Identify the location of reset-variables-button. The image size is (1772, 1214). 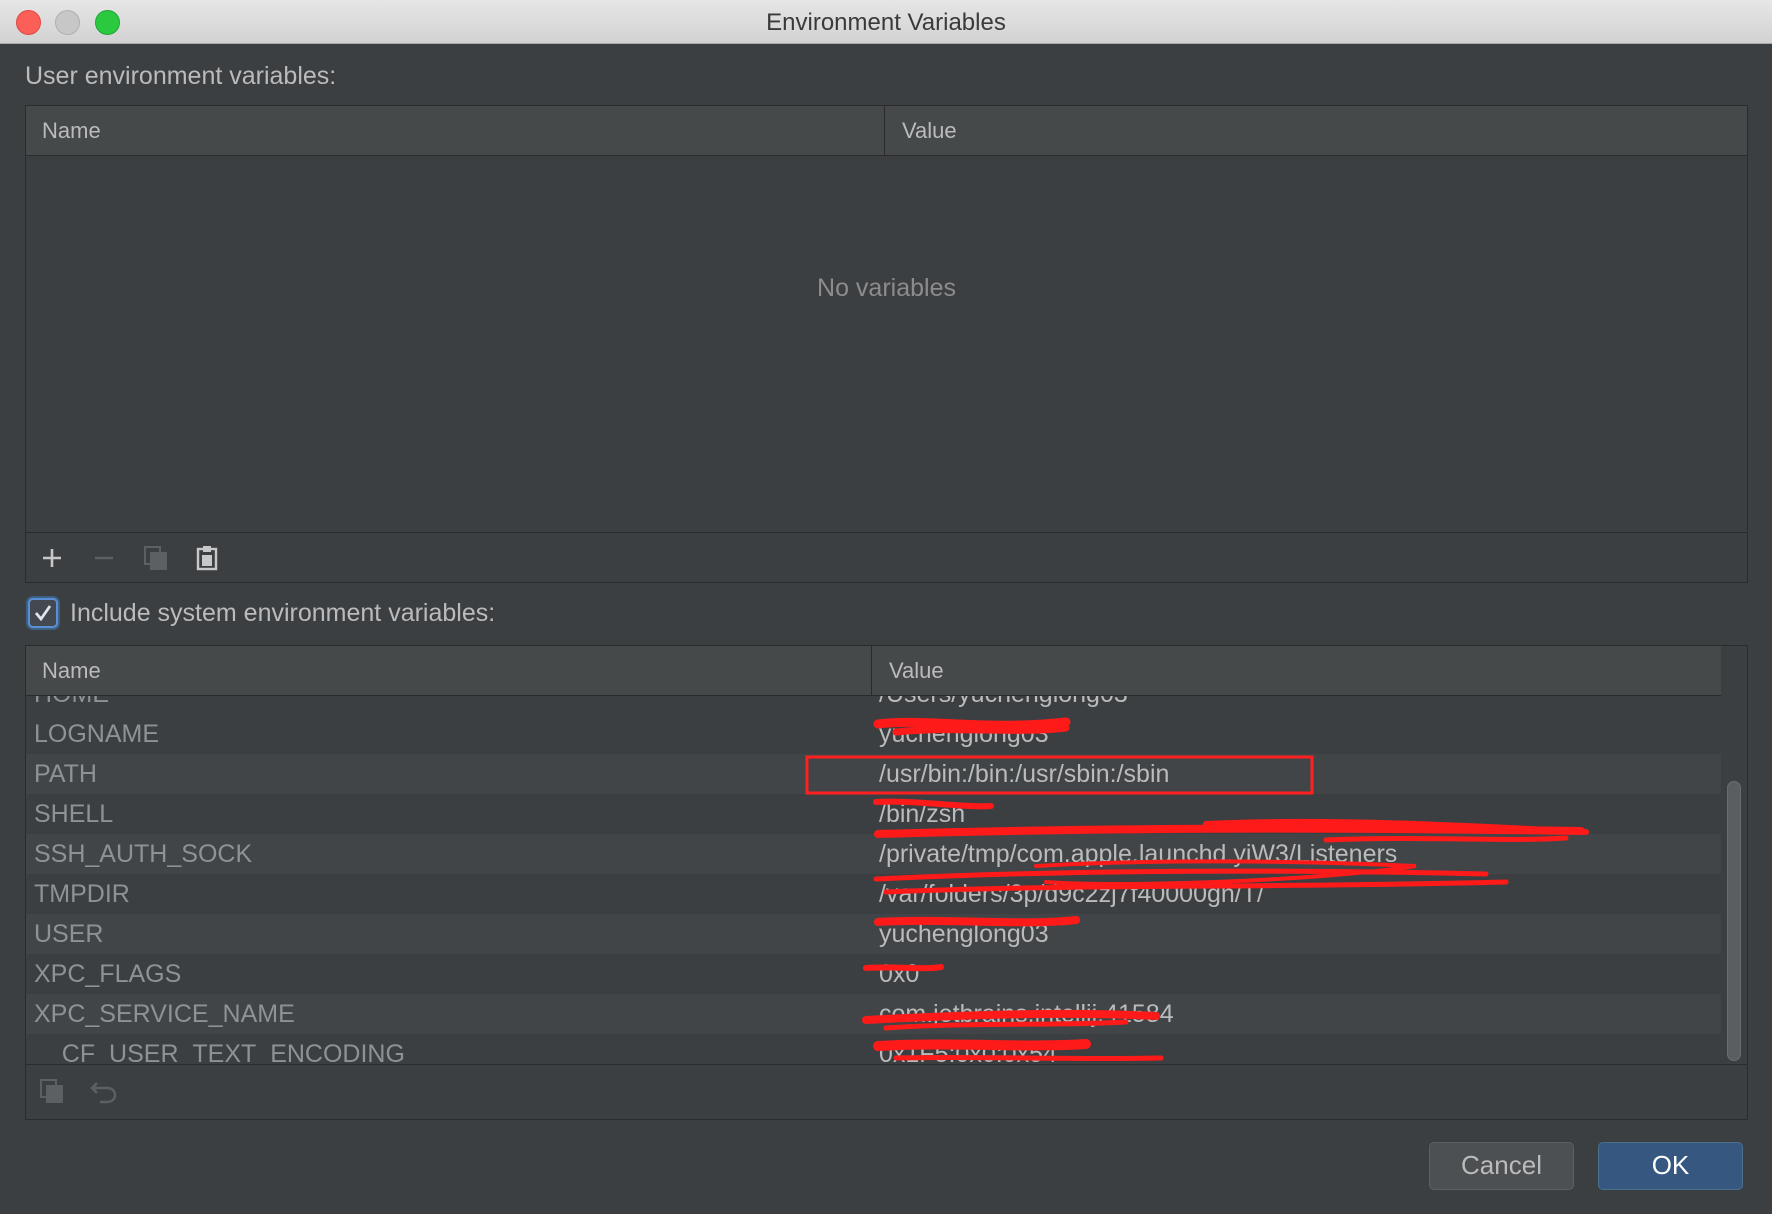
(104, 1091).